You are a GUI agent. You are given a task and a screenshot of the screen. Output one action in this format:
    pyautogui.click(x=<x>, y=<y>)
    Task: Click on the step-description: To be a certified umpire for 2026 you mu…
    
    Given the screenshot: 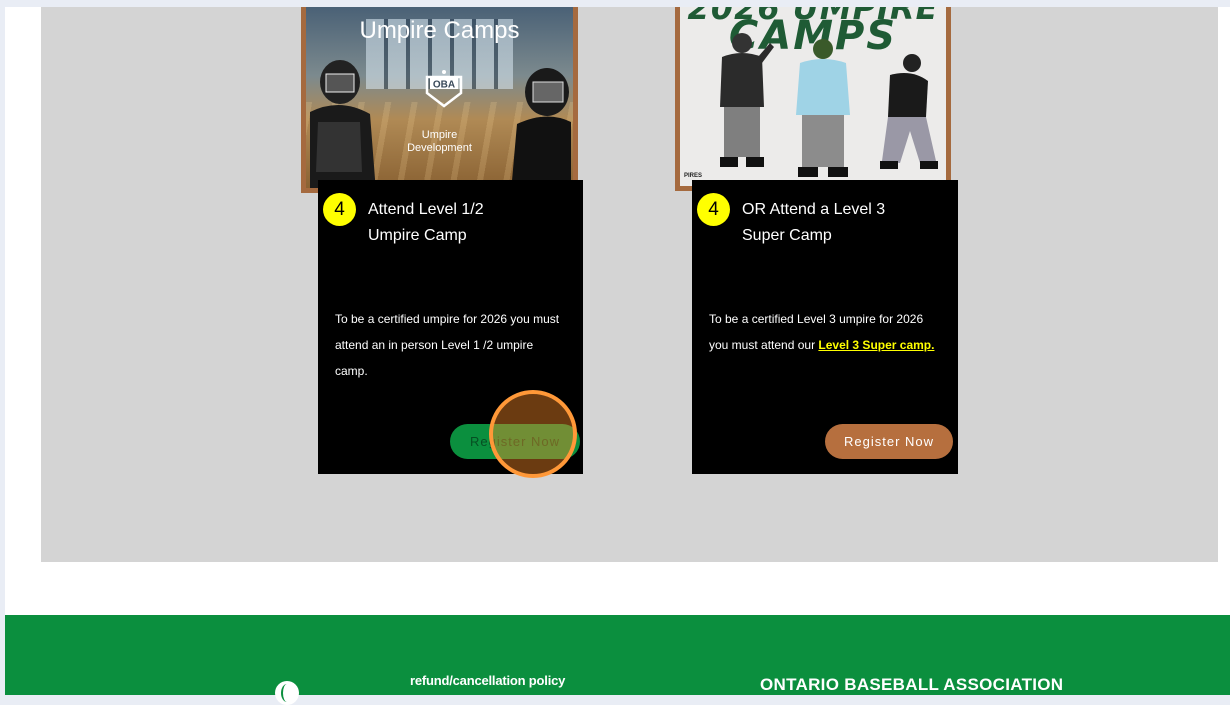 What is the action you would take?
    pyautogui.click(x=447, y=345)
    